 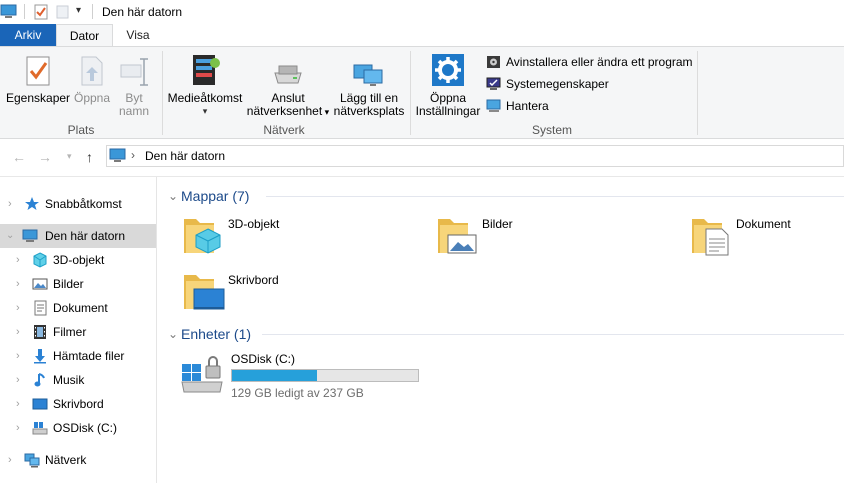 I want to click on system-properties-icon, so click(x=493, y=83).